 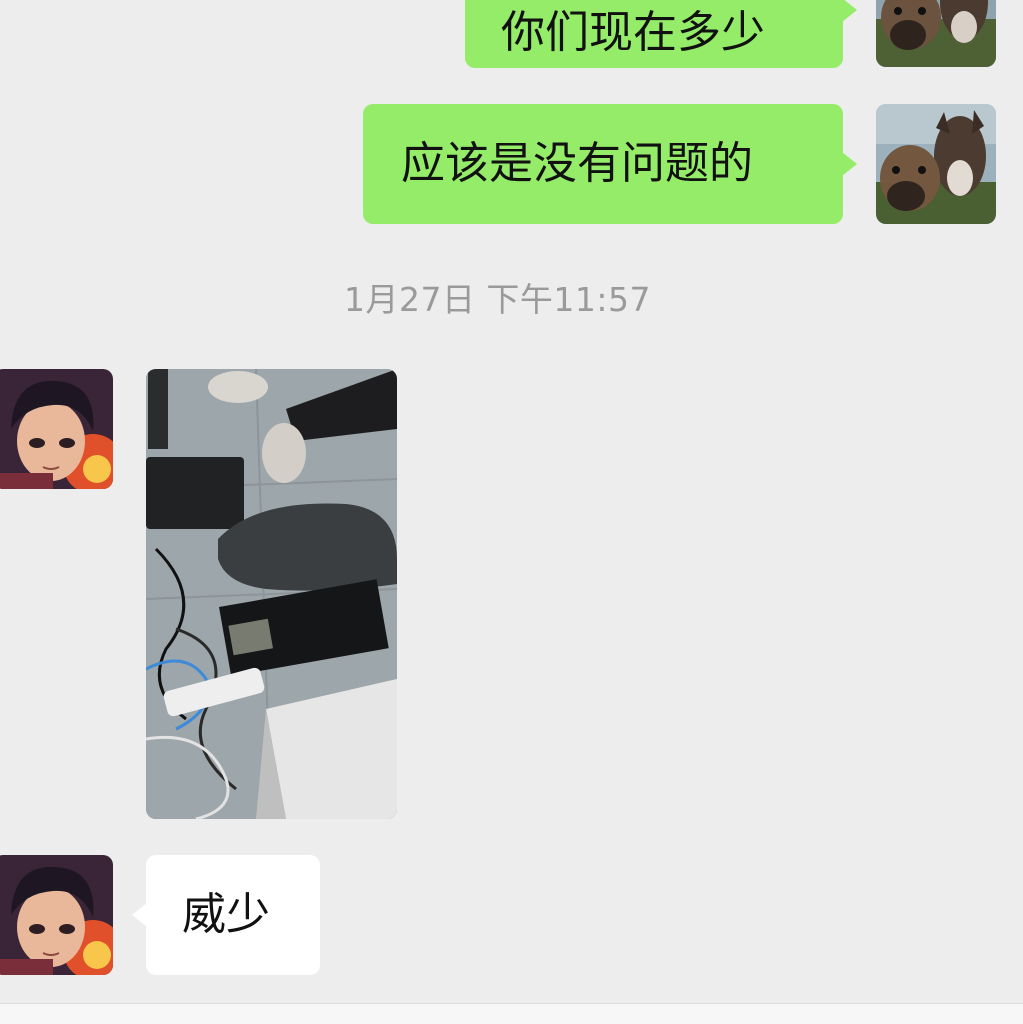 What do you see at coordinates (511, 1013) in the screenshot?
I see `input-bar-edge` at bounding box center [511, 1013].